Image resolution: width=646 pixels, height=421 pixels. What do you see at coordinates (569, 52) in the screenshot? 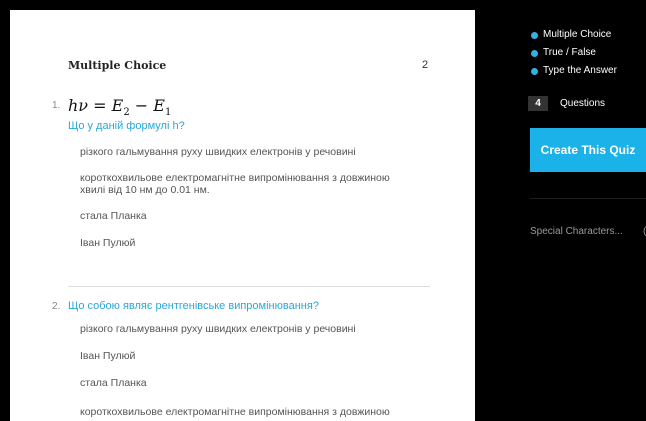
I see `legend-true-false: True / False` at bounding box center [569, 52].